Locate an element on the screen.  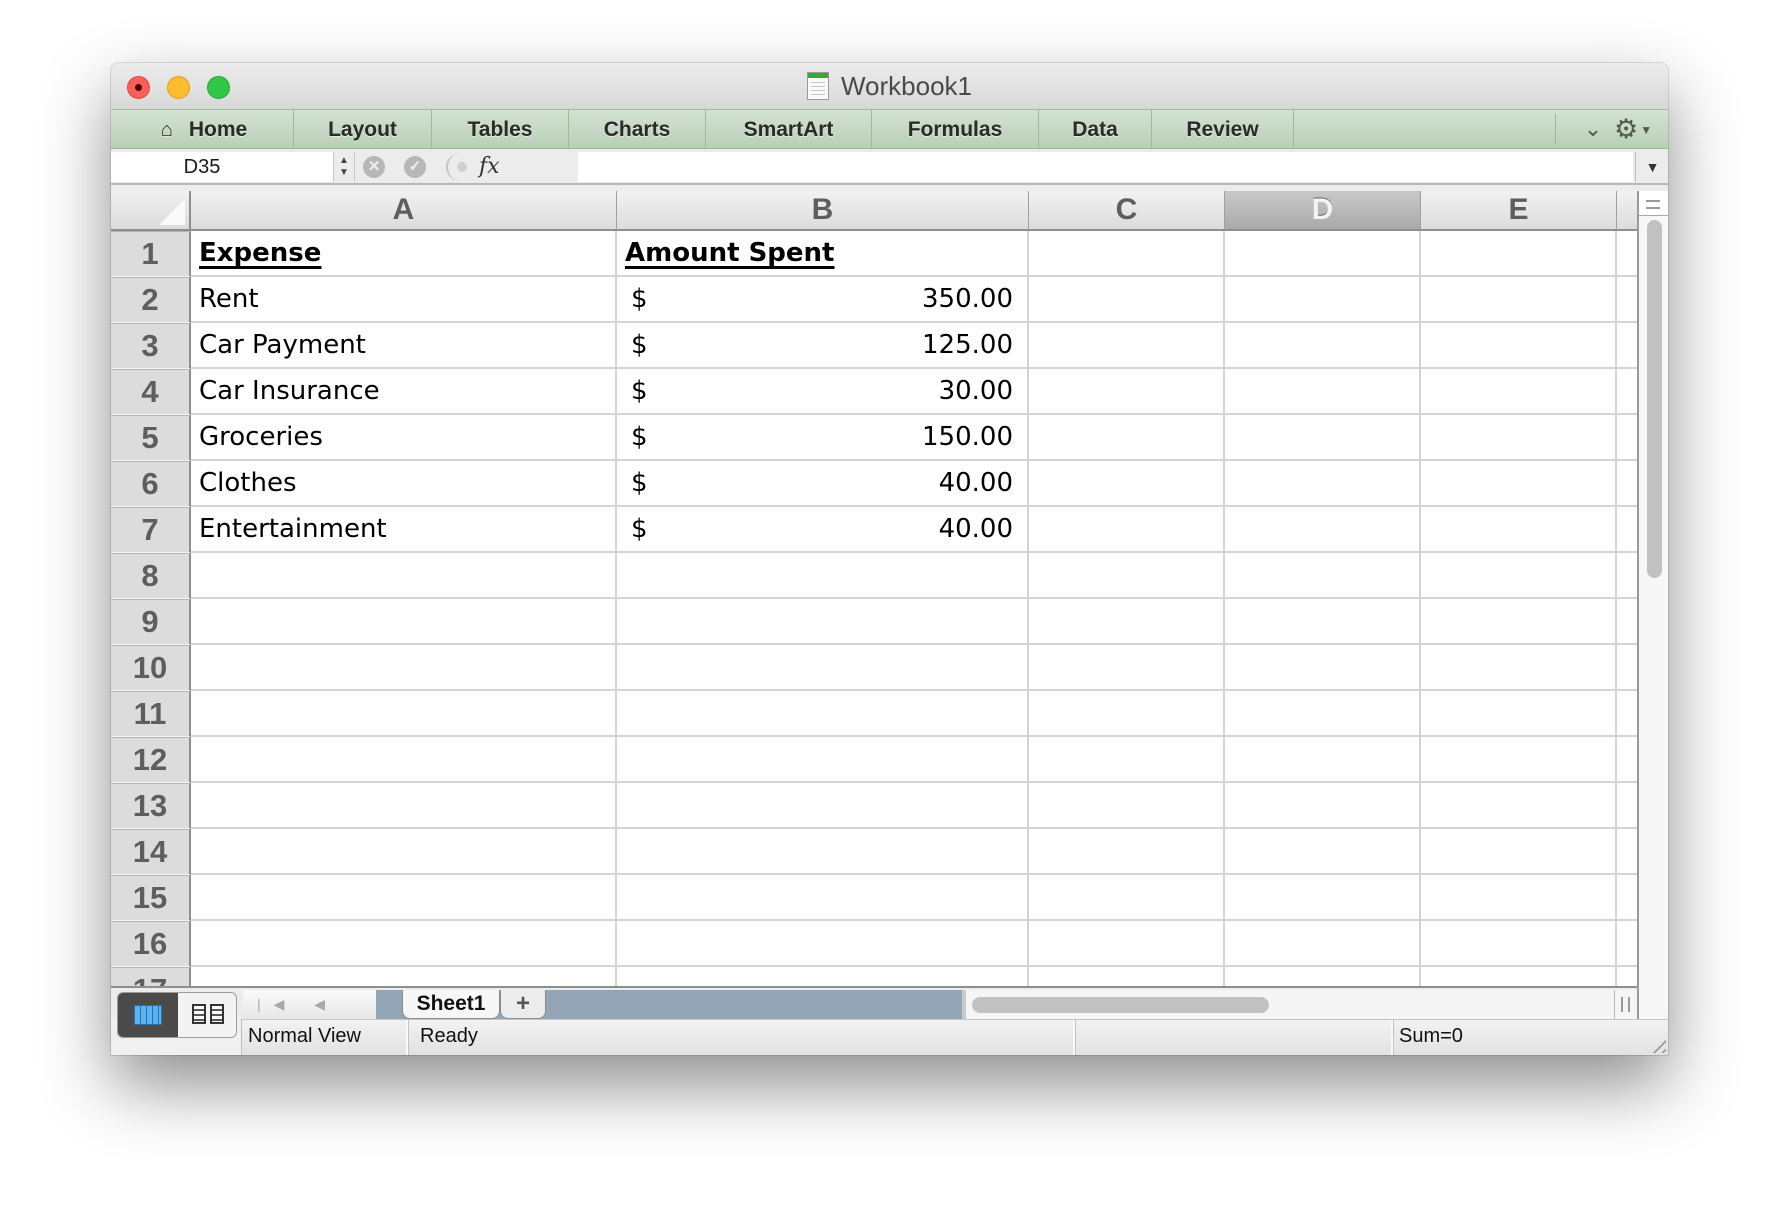
sheet-tab-sheet1: Sheet1 is located at coordinates (451, 1004).